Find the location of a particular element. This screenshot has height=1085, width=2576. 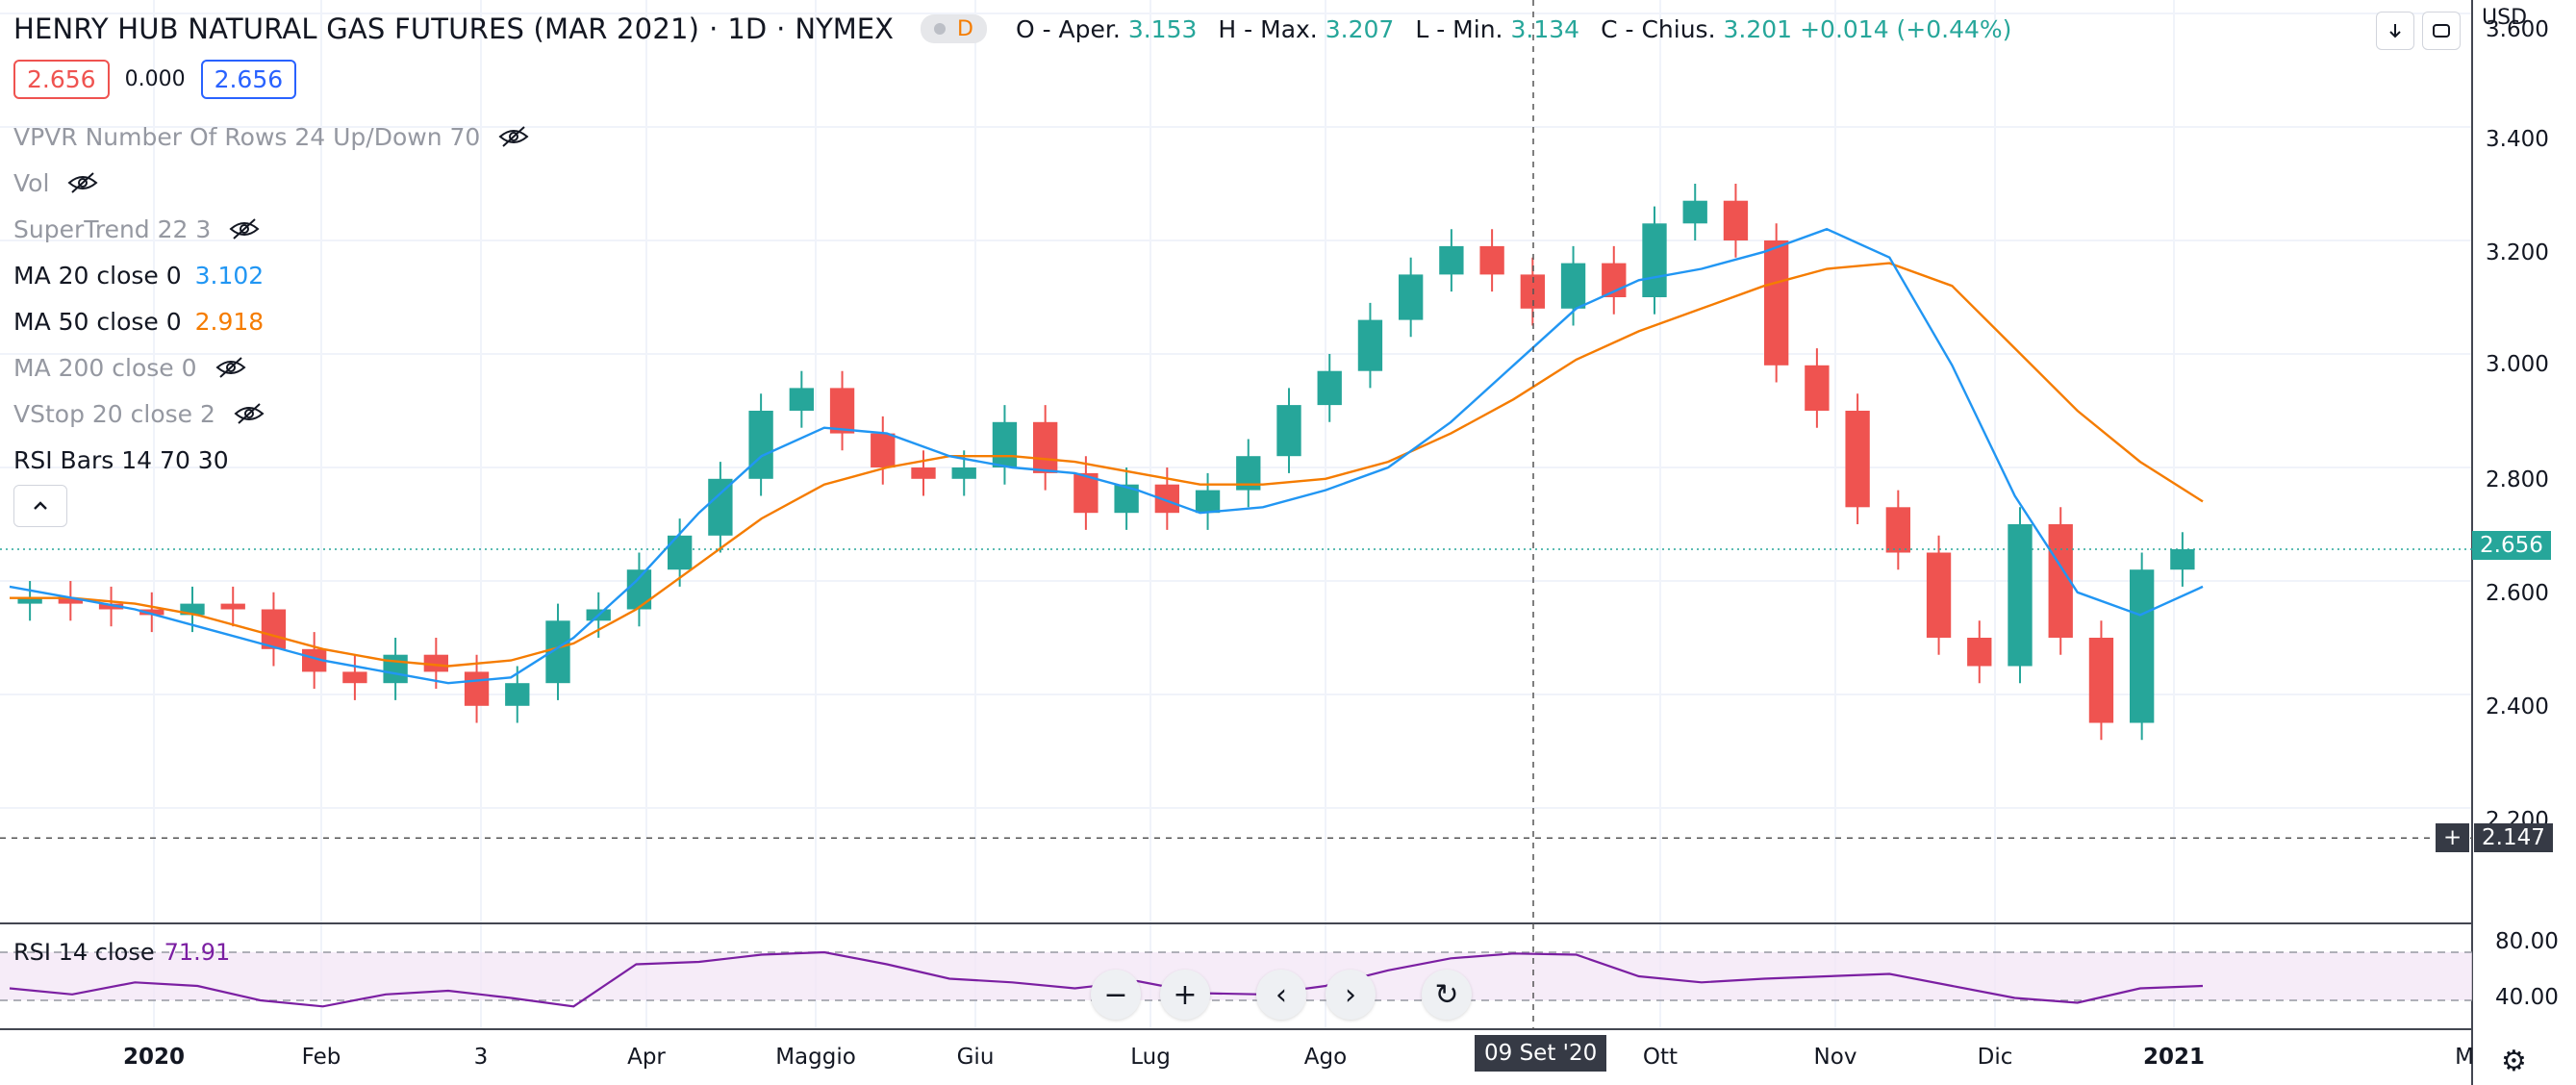

scroll-left-button: ‹ is located at coordinates (1281, 995).